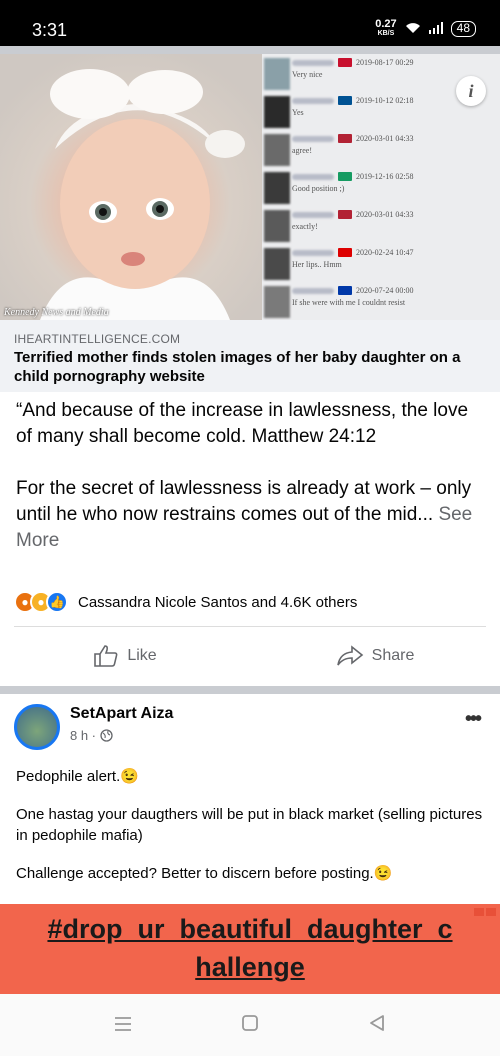 Image resolution: width=500 pixels, height=1056 pixels. What do you see at coordinates (37, 727) in the screenshot?
I see `avatar` at bounding box center [37, 727].